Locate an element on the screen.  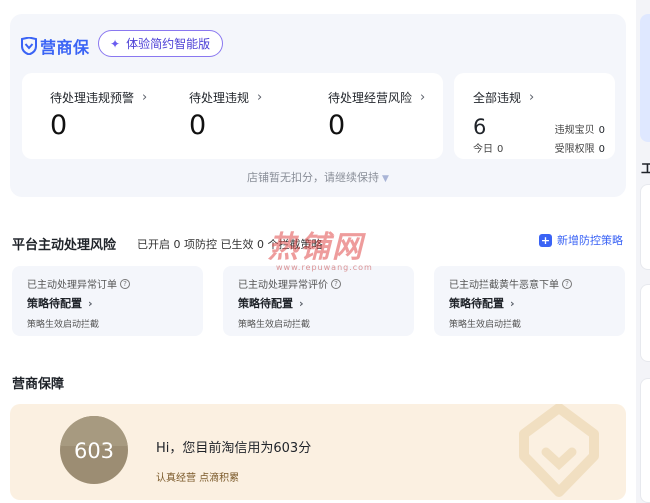
deduction-tip: 店铺暂无扣分，请继续保持 ▼ is located at coordinates (318, 177).